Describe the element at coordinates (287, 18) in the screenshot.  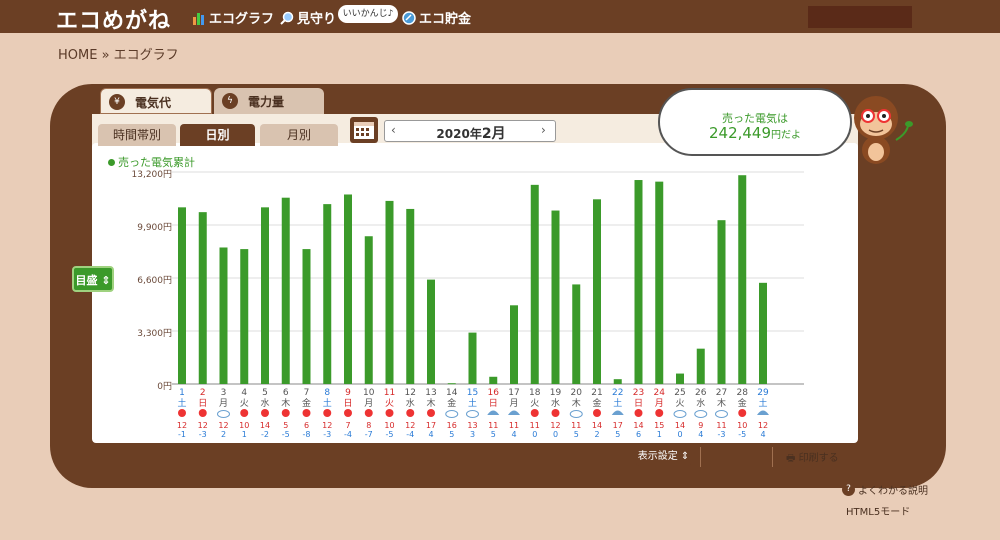
I see `magnifier-icon` at that location.